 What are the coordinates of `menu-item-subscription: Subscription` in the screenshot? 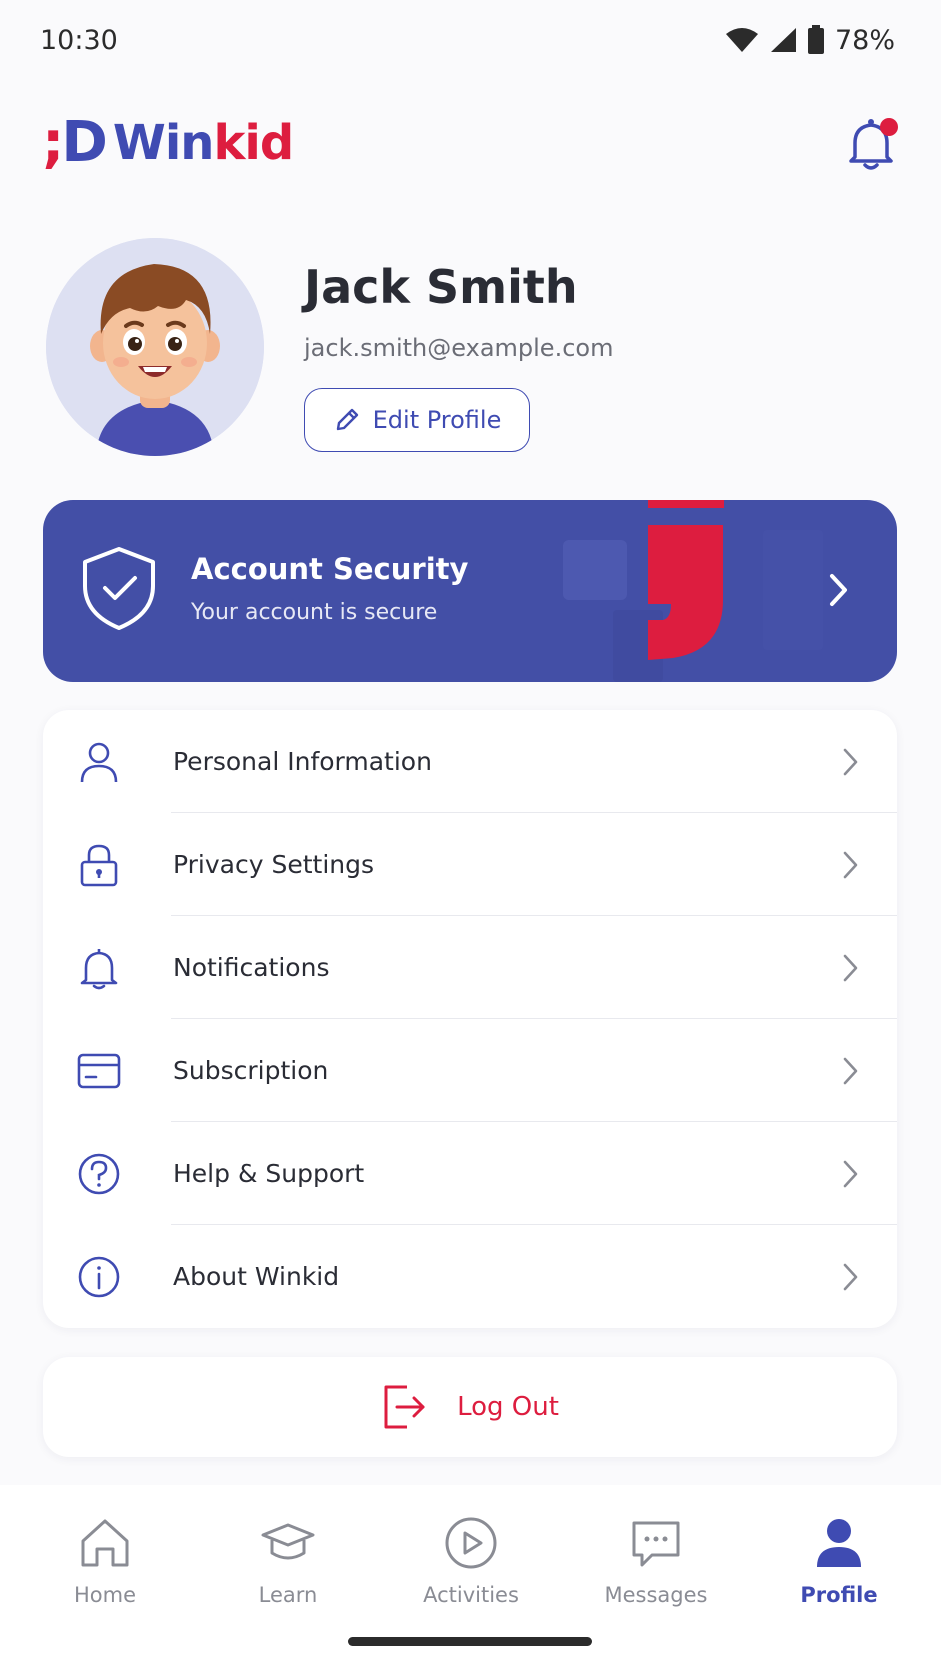 It's located at (470, 1070).